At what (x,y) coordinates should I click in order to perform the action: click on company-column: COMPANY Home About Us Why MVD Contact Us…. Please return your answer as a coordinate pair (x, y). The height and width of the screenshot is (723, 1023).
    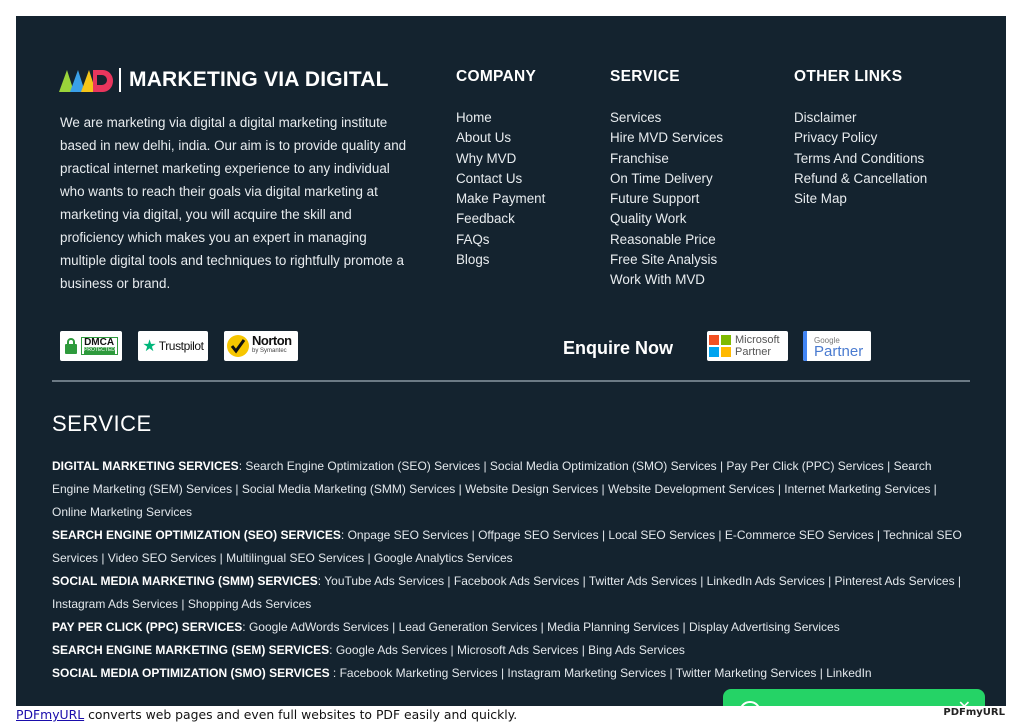
    Looking at the image, I should click on (500, 169).